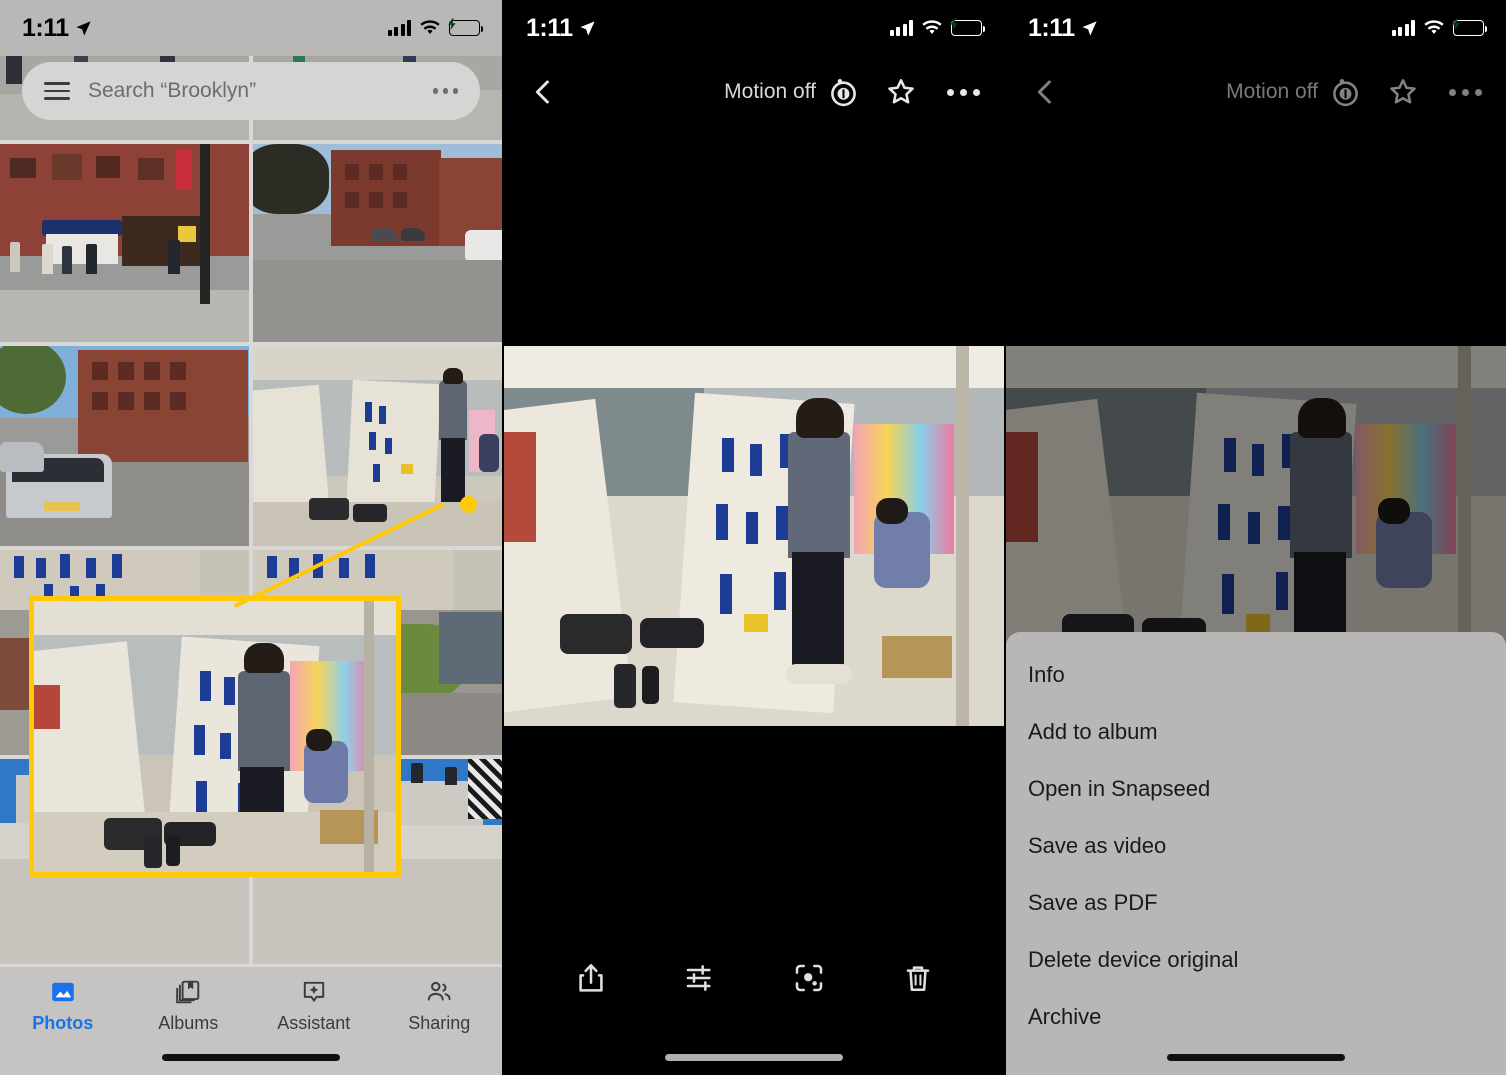  What do you see at coordinates (439, 992) in the screenshot?
I see `sharing-icon` at bounding box center [439, 992].